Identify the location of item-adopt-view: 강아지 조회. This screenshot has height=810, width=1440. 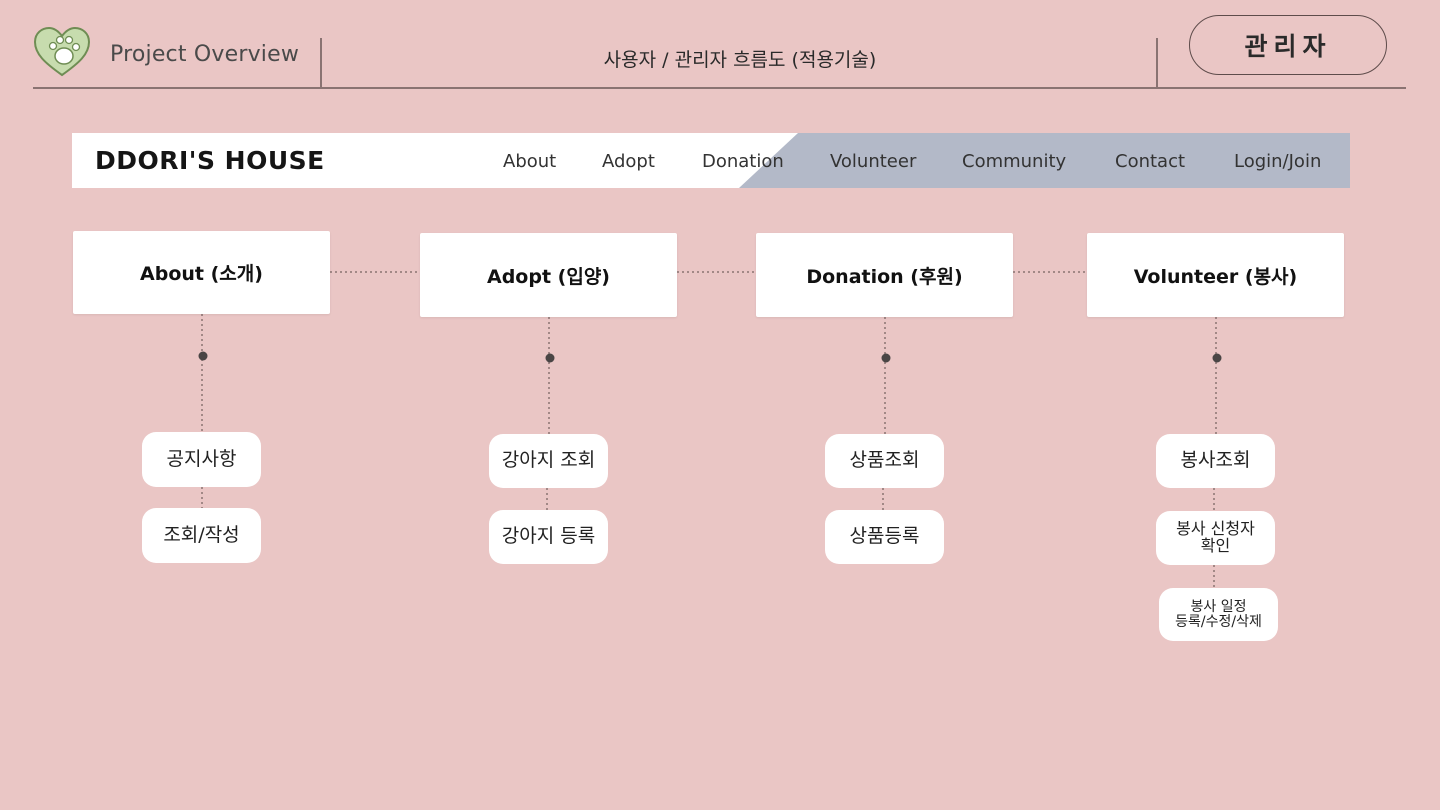
(548, 461).